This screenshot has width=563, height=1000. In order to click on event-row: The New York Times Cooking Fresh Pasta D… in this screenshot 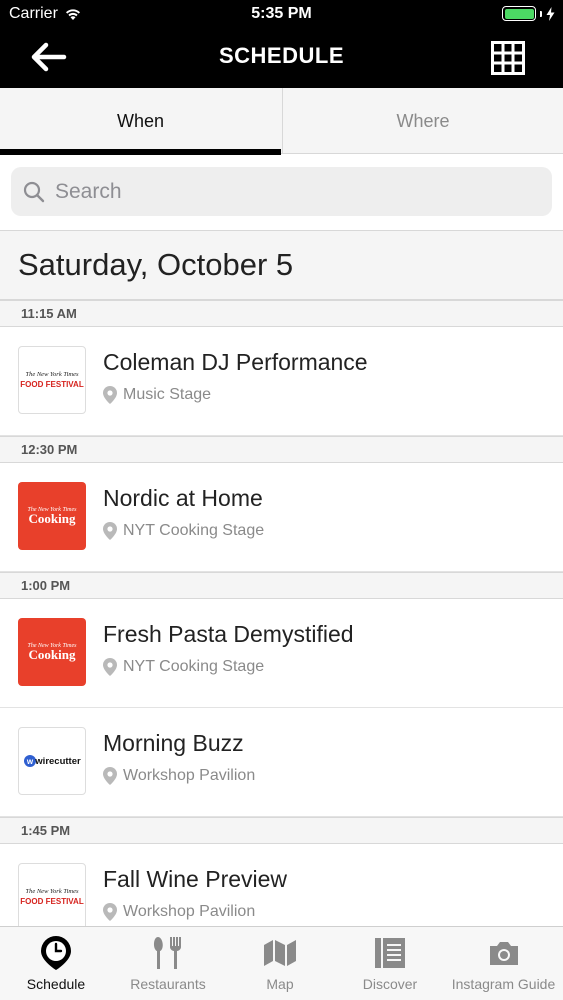, I will do `click(281, 653)`.